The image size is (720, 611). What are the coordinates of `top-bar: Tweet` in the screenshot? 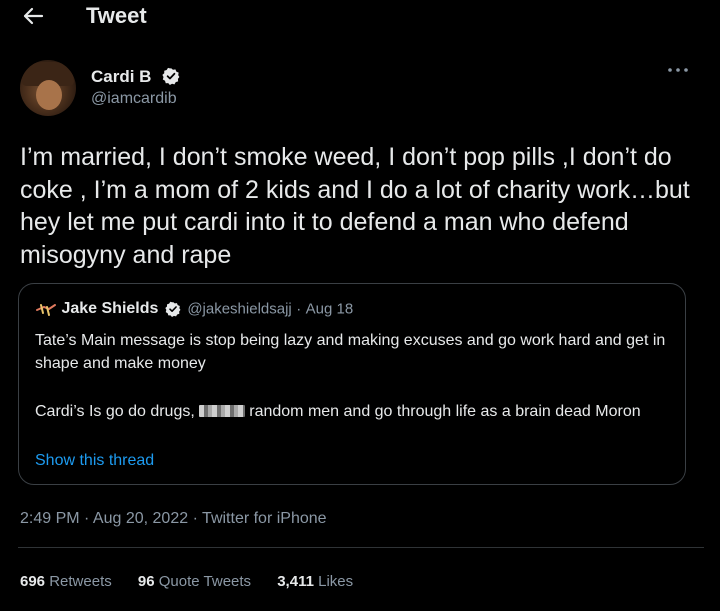 It's located at (360, 17).